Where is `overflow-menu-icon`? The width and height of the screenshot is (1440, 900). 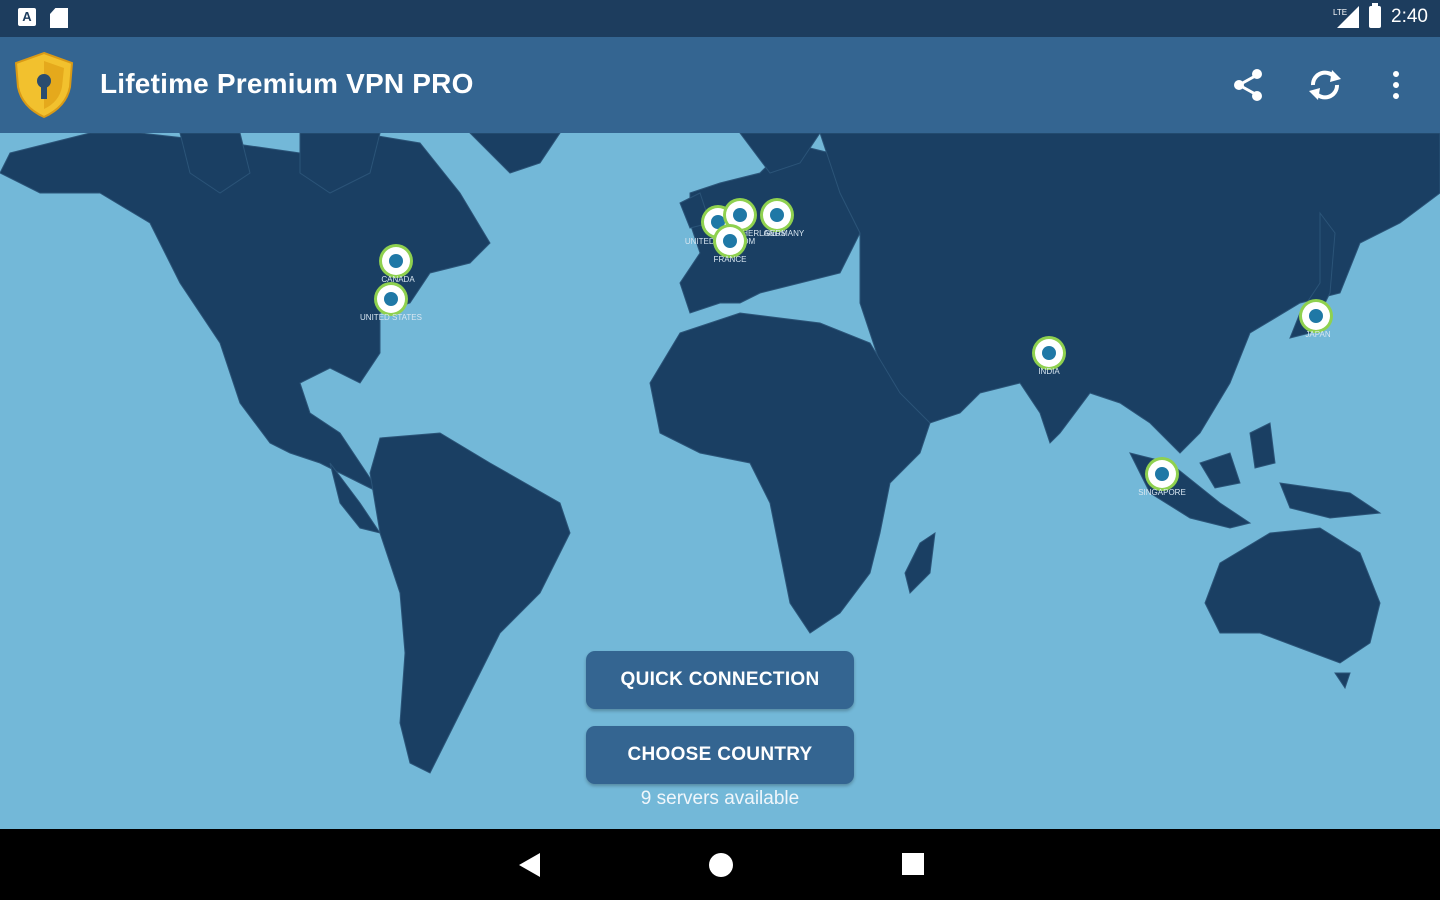 overflow-menu-icon is located at coordinates (1396, 85).